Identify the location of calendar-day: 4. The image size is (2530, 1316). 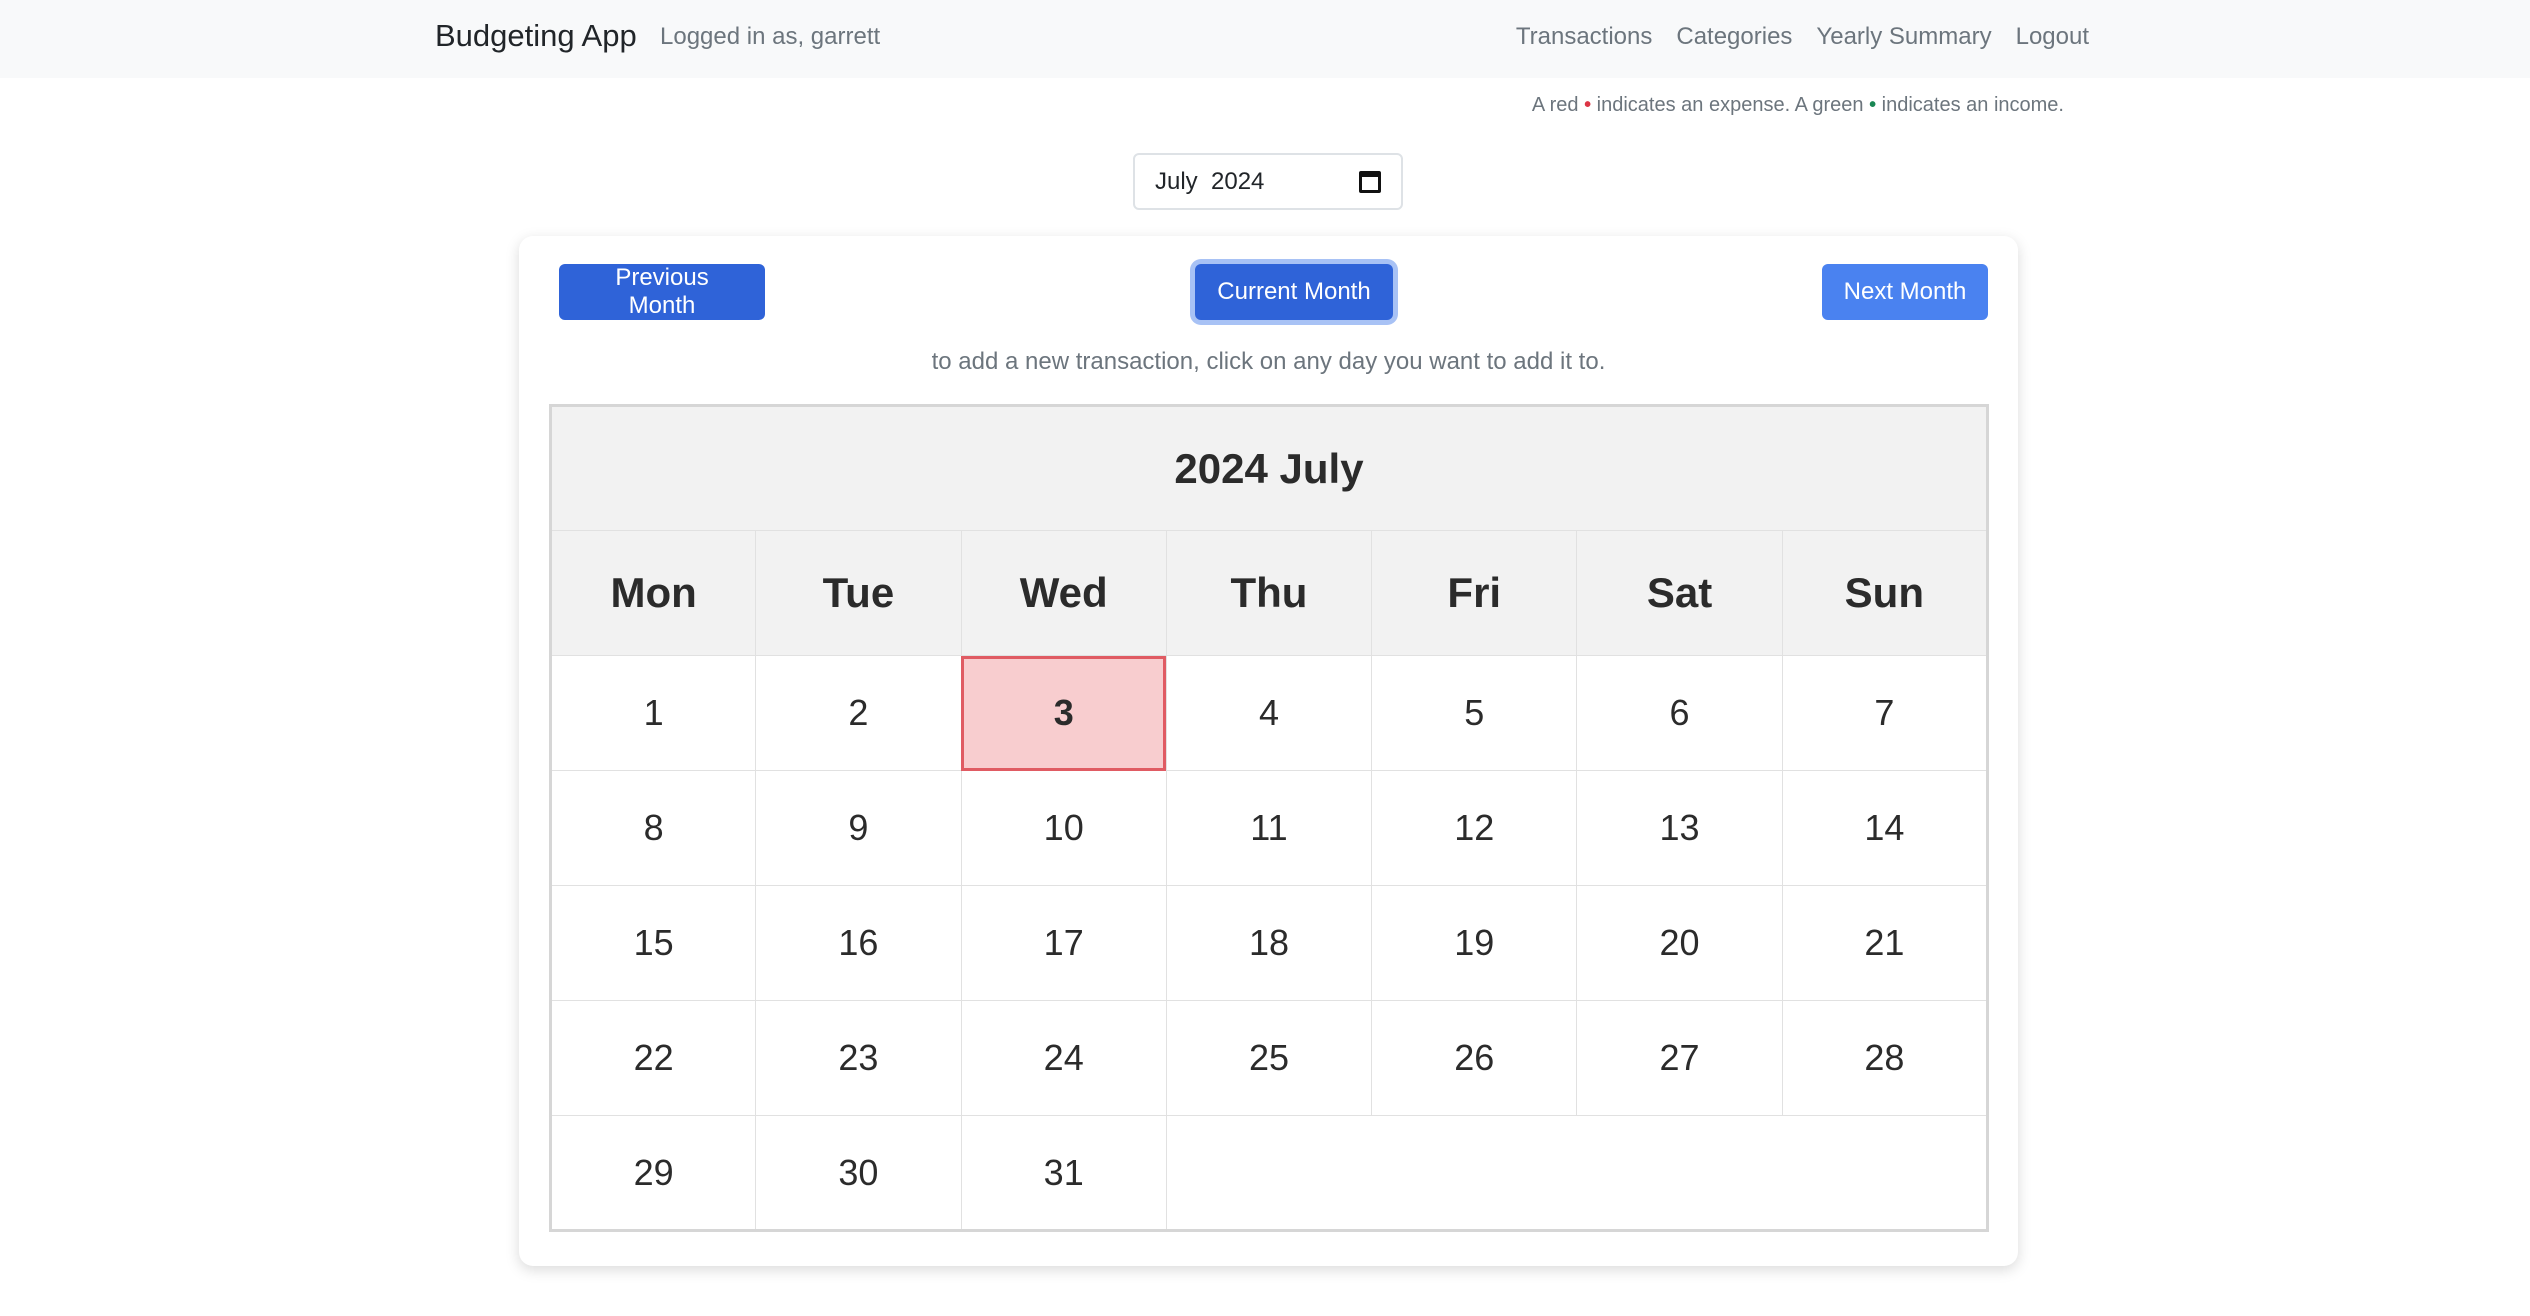
(1269, 713).